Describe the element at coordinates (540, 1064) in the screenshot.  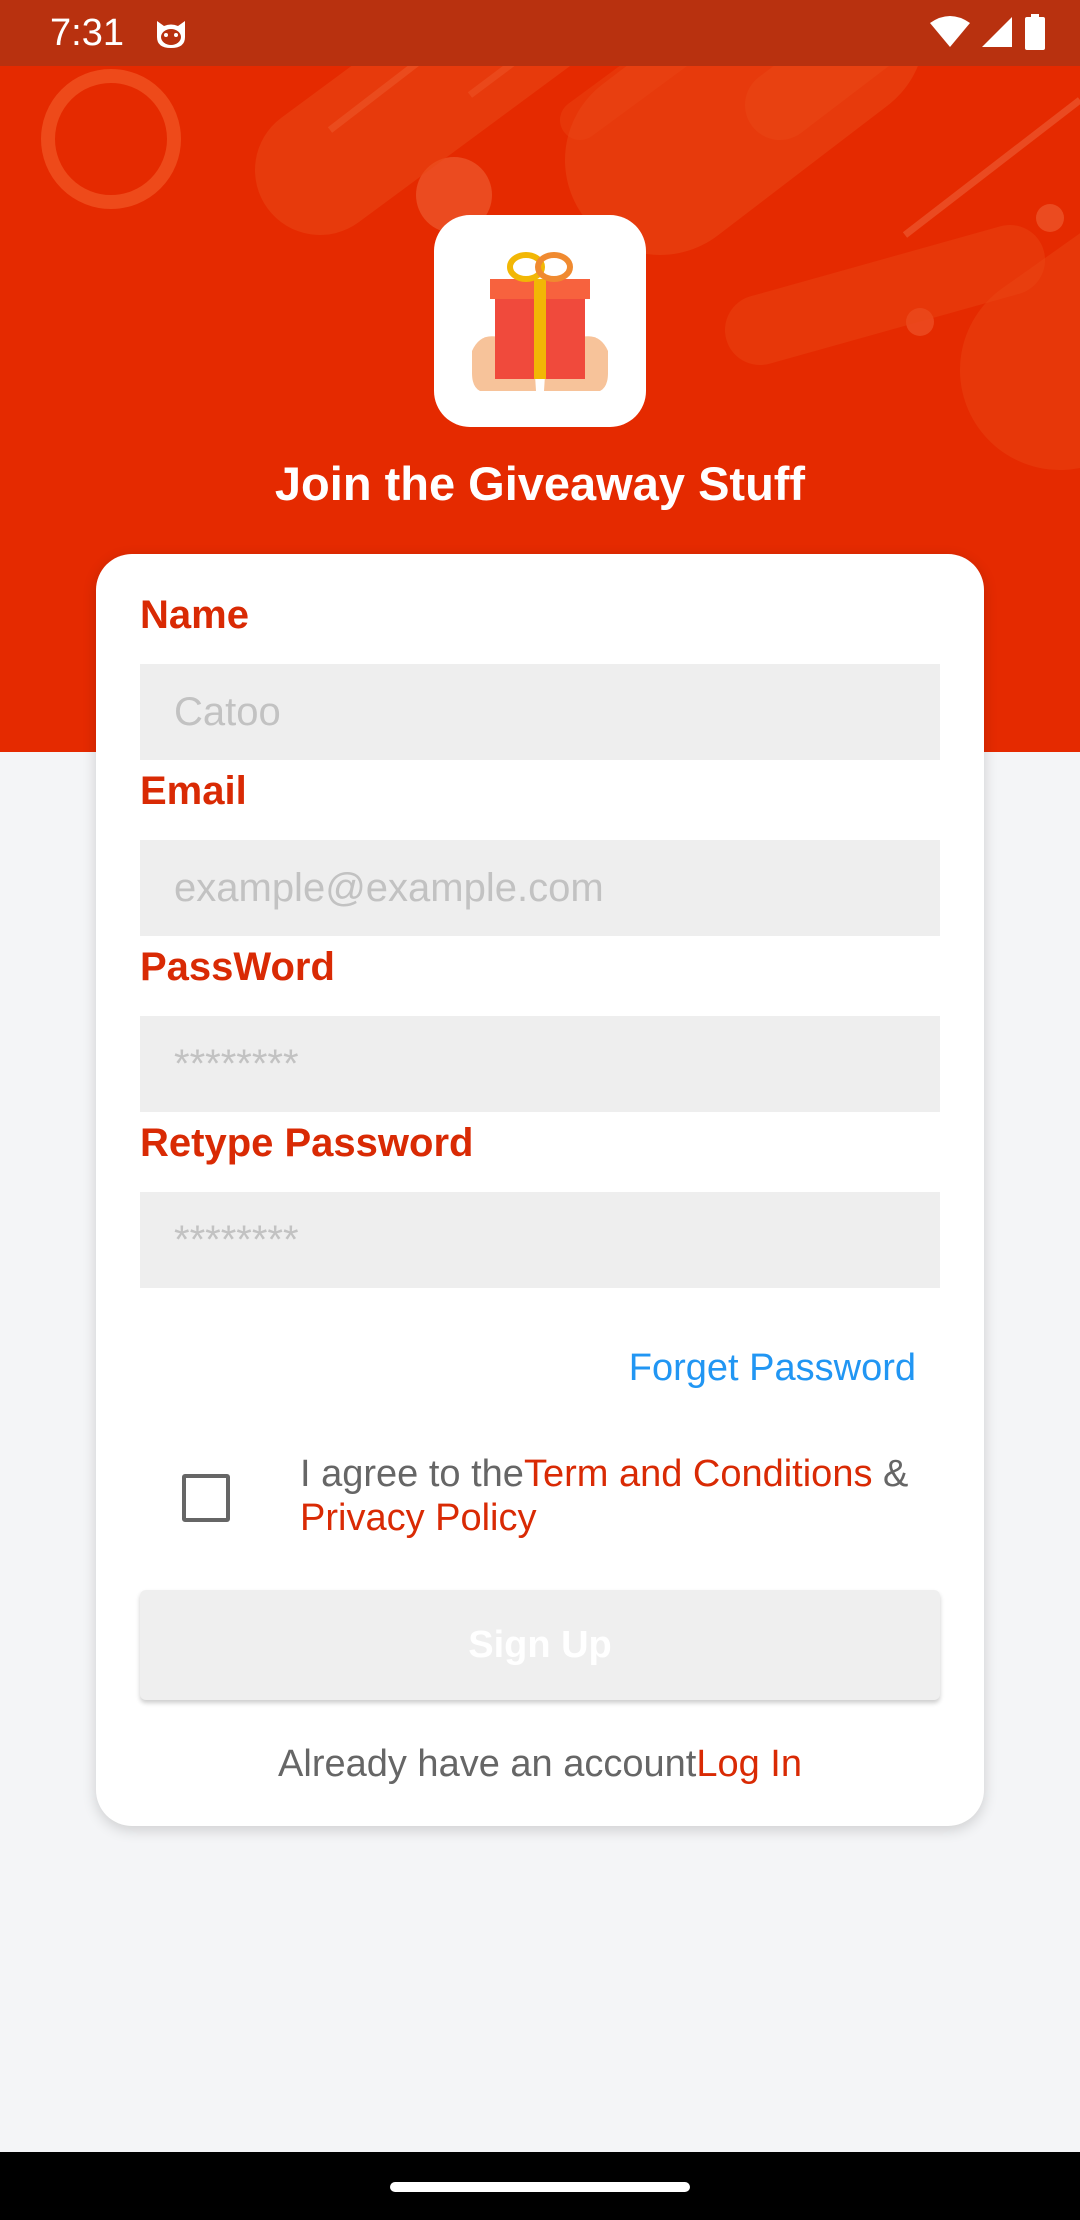
I see `password-input` at that location.